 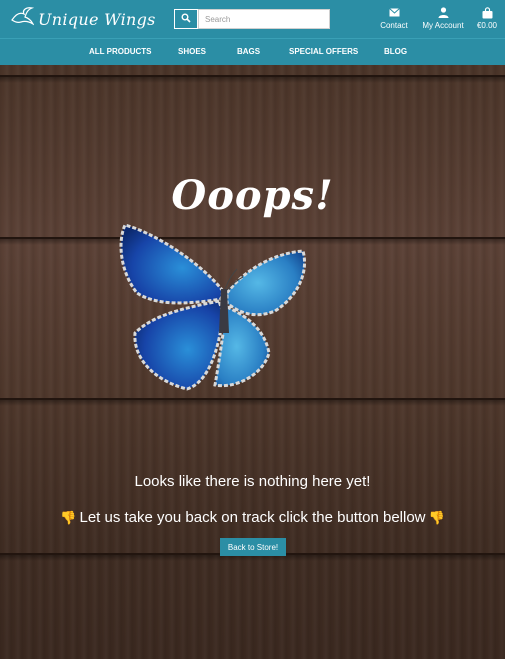 I want to click on cart-link: €0.00, so click(x=487, y=19).